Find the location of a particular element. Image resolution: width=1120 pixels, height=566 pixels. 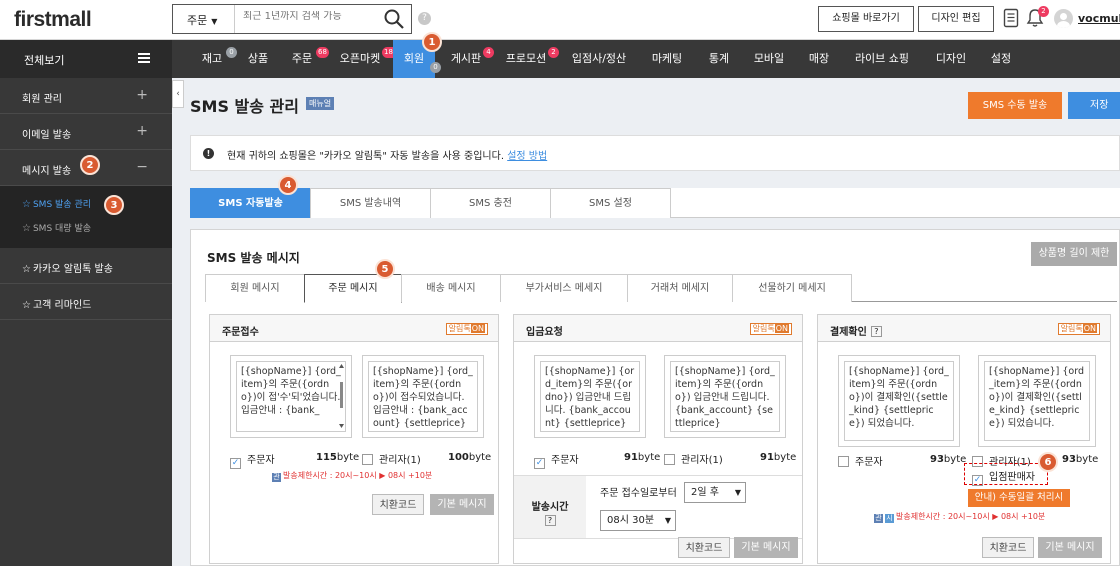

nav-item-settings: 설정 is located at coordinates (1001, 59).